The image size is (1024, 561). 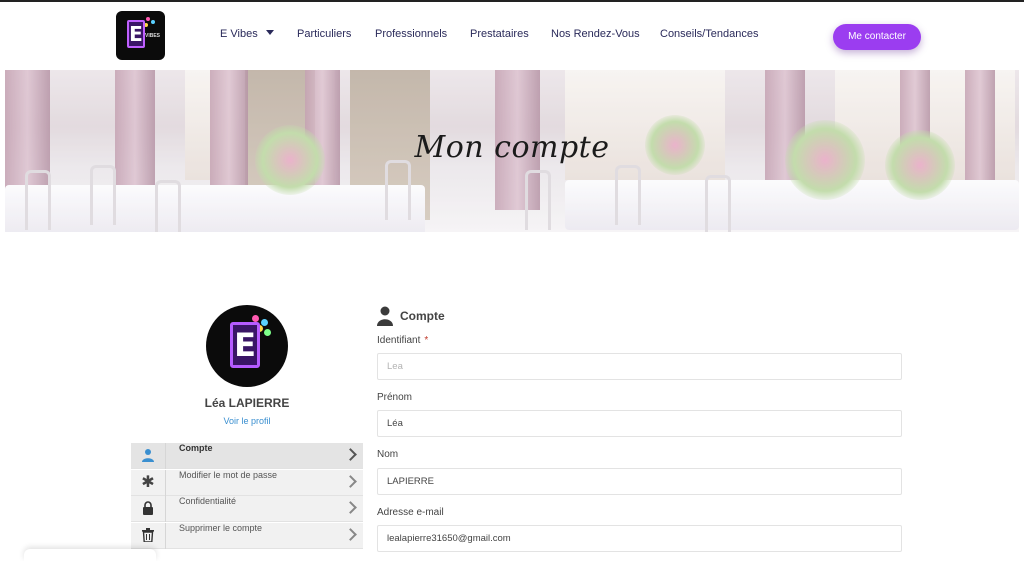 I want to click on avatar: E, so click(x=247, y=346).